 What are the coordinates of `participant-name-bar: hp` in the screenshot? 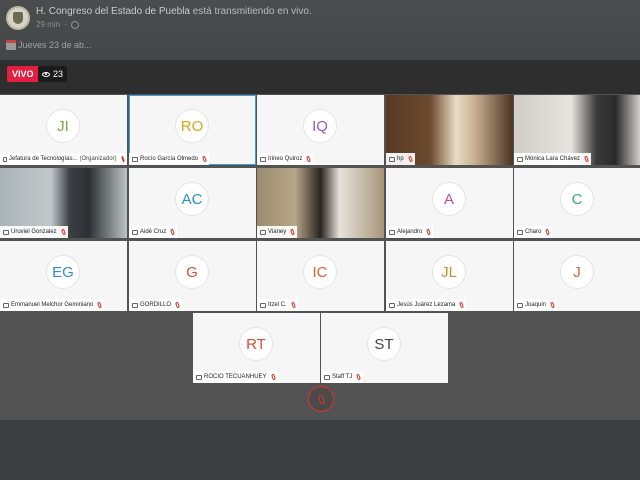 It's located at (400, 159).